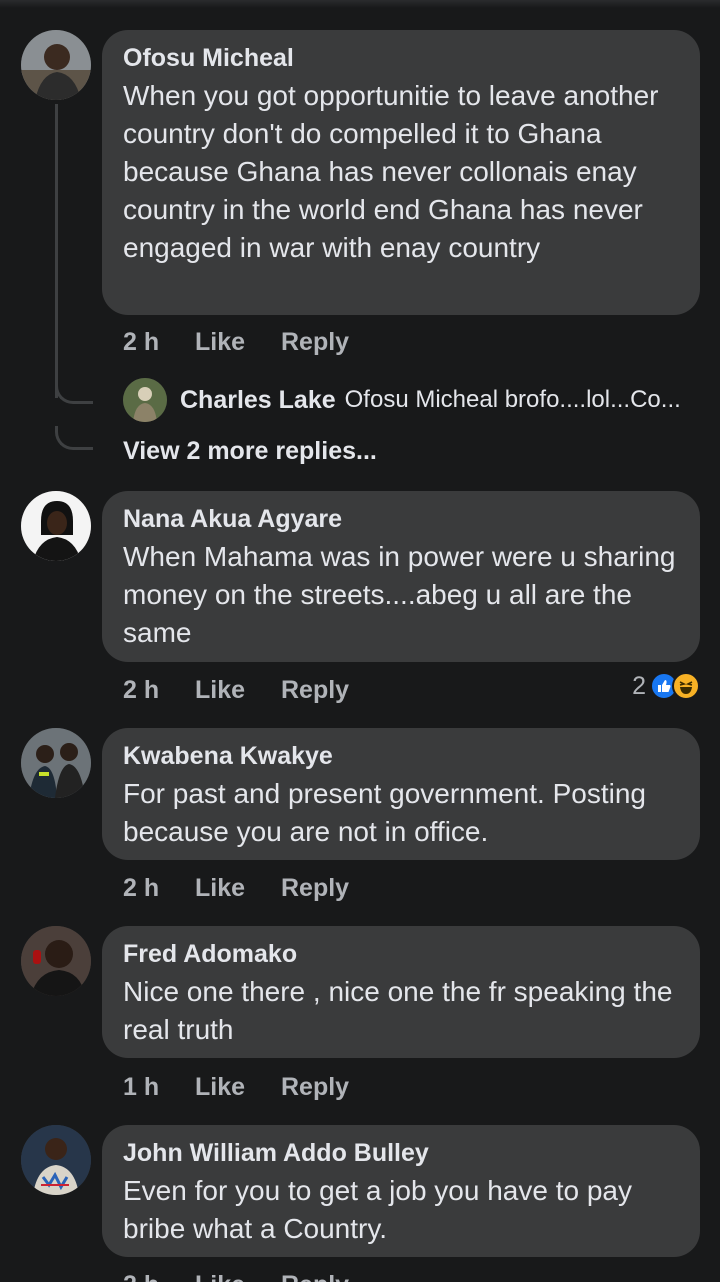 The height and width of the screenshot is (1282, 720). I want to click on haha-reaction-icon, so click(686, 686).